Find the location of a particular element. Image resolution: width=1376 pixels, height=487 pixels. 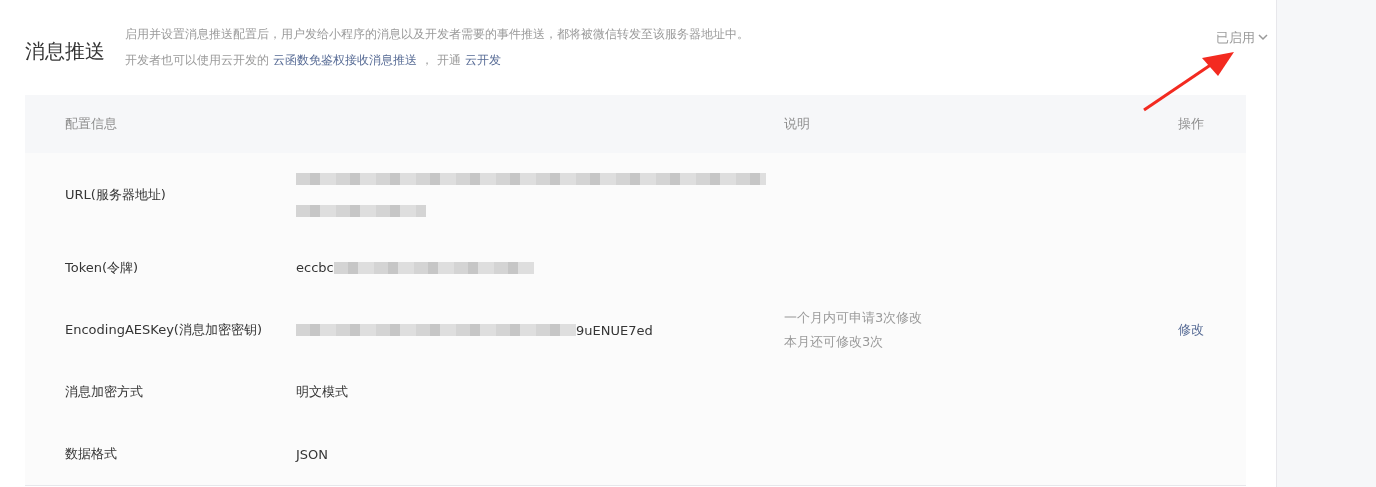

config-label: Token(令牌) is located at coordinates (102, 267).